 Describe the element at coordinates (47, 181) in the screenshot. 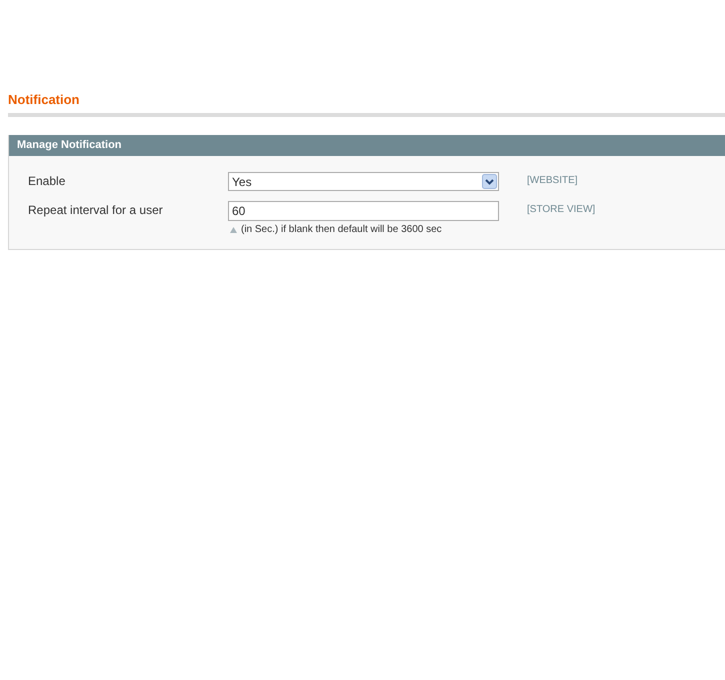

I see `field-label: Enable` at that location.